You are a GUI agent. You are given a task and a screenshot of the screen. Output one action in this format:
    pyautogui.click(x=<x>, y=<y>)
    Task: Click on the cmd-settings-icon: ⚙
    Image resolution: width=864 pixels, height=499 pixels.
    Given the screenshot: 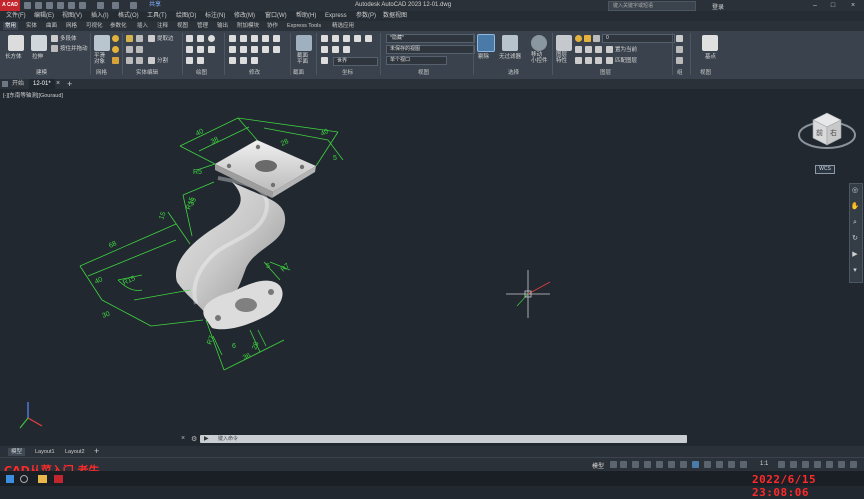 What is the action you would take?
    pyautogui.click(x=194, y=439)
    